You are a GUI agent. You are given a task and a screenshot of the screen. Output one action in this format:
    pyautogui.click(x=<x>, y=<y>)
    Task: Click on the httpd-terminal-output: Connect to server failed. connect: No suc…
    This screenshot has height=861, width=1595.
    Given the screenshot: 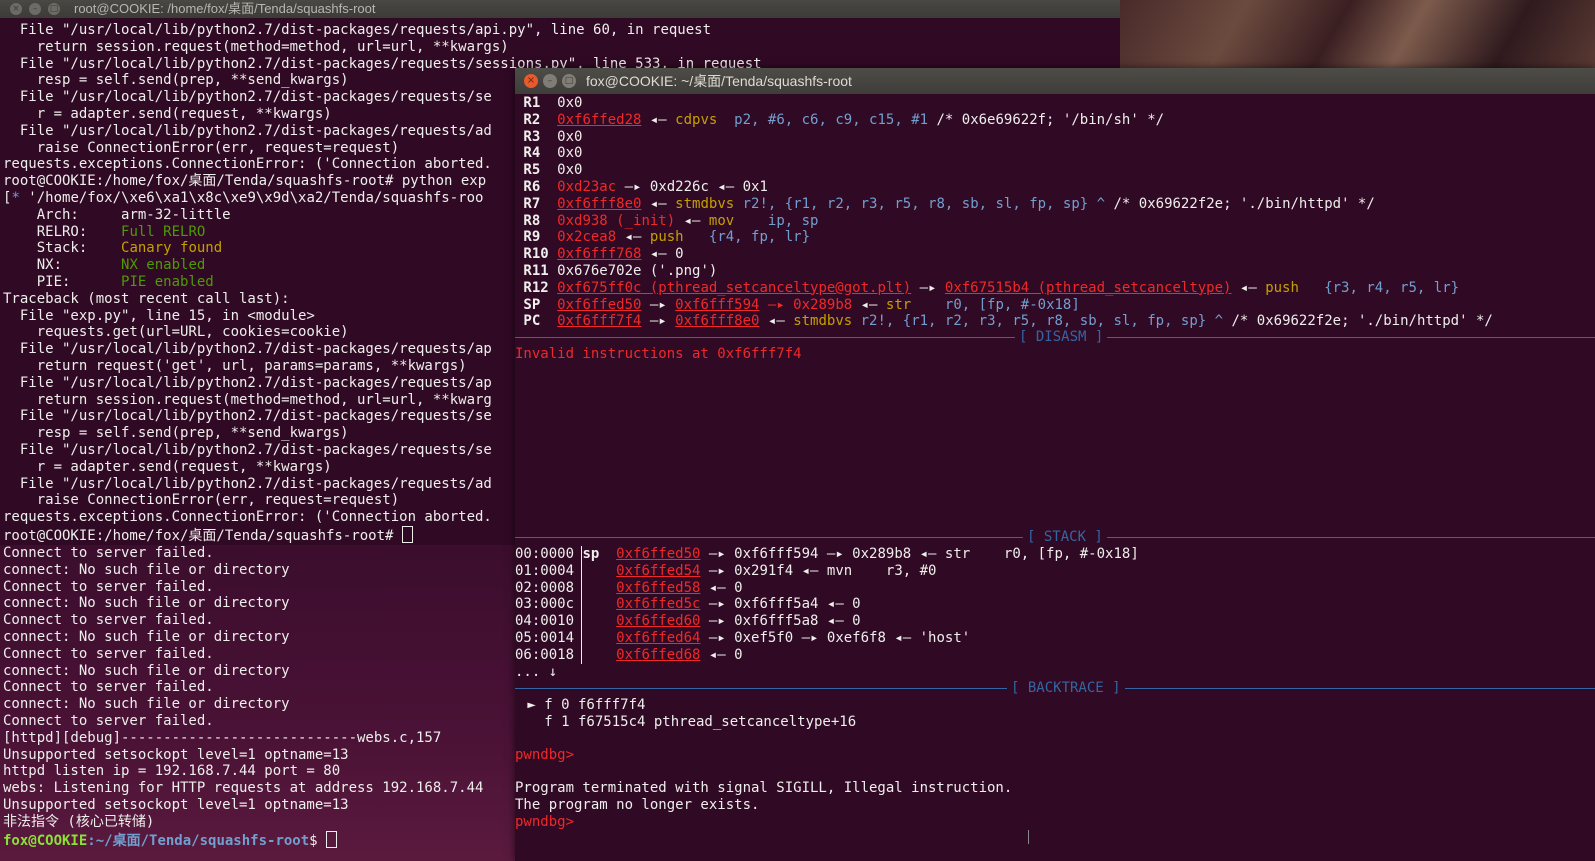 What is the action you would take?
    pyautogui.click(x=243, y=697)
    